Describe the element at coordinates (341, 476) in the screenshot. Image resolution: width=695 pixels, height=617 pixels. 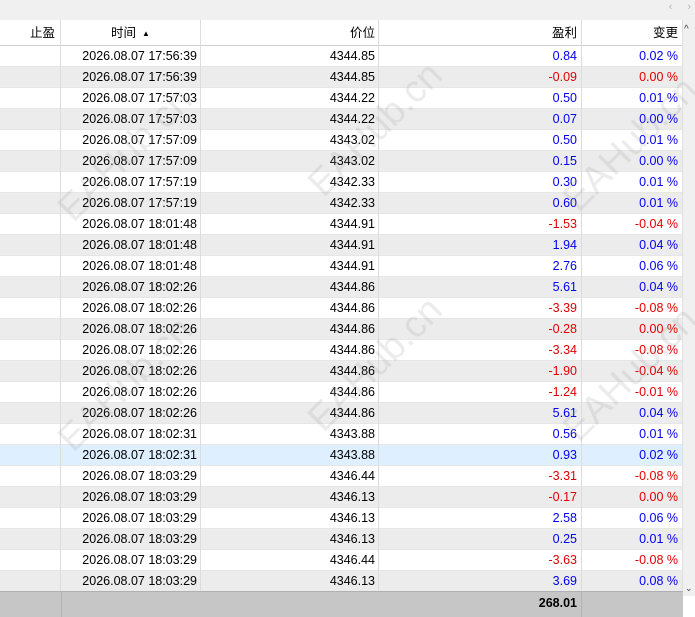
I see `table-row: 2026.08.07 18:03:29 4346.44 -3.31 -0.08 %` at that location.